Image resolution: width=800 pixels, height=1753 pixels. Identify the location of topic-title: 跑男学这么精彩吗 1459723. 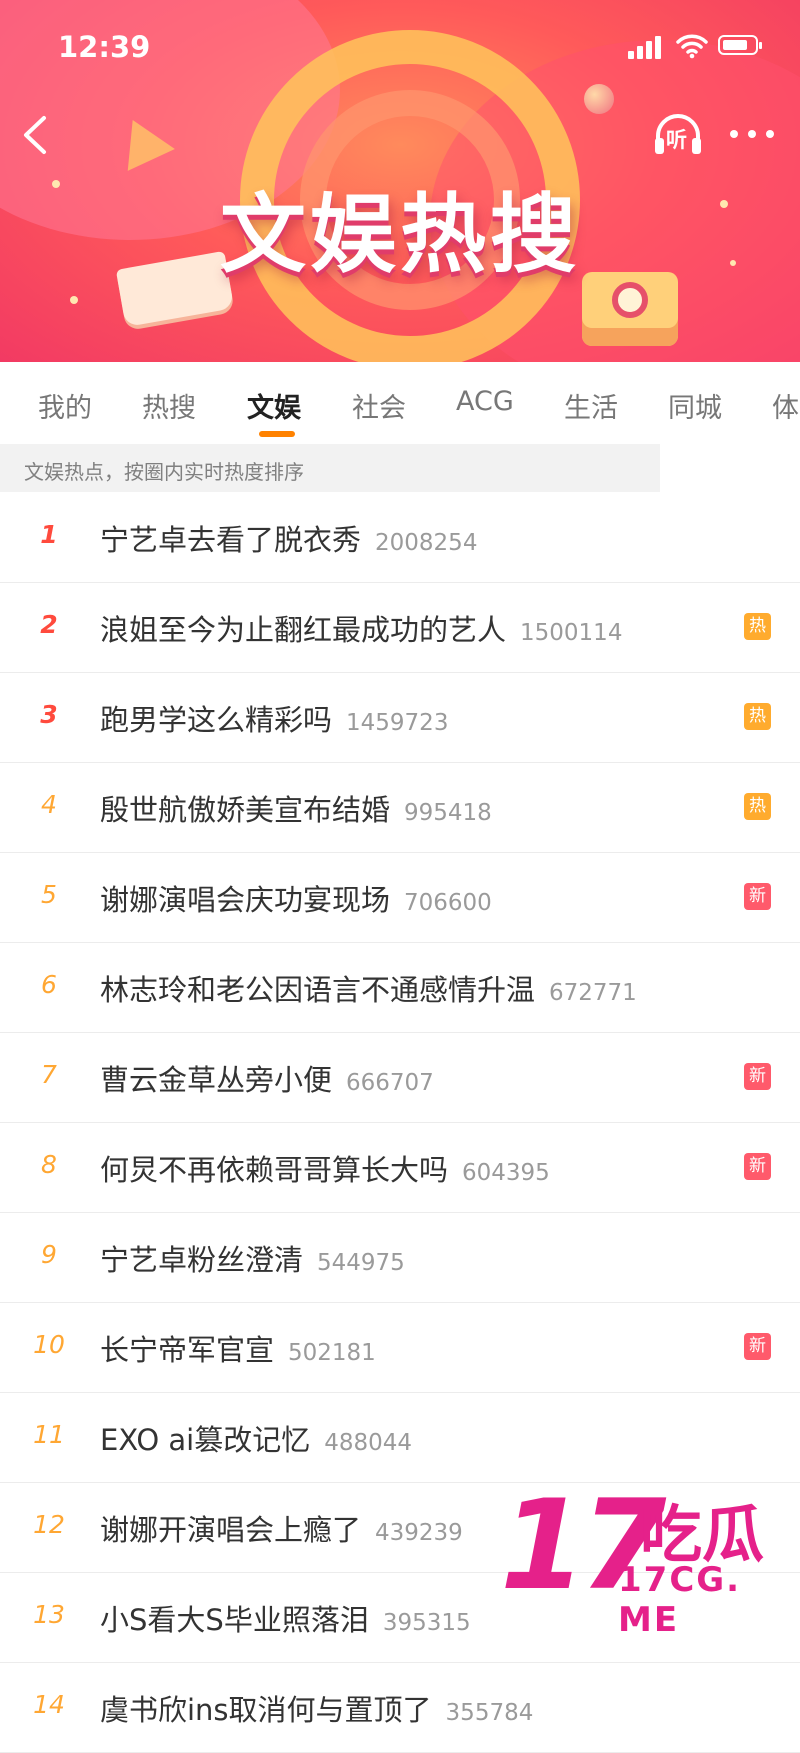
(274, 718).